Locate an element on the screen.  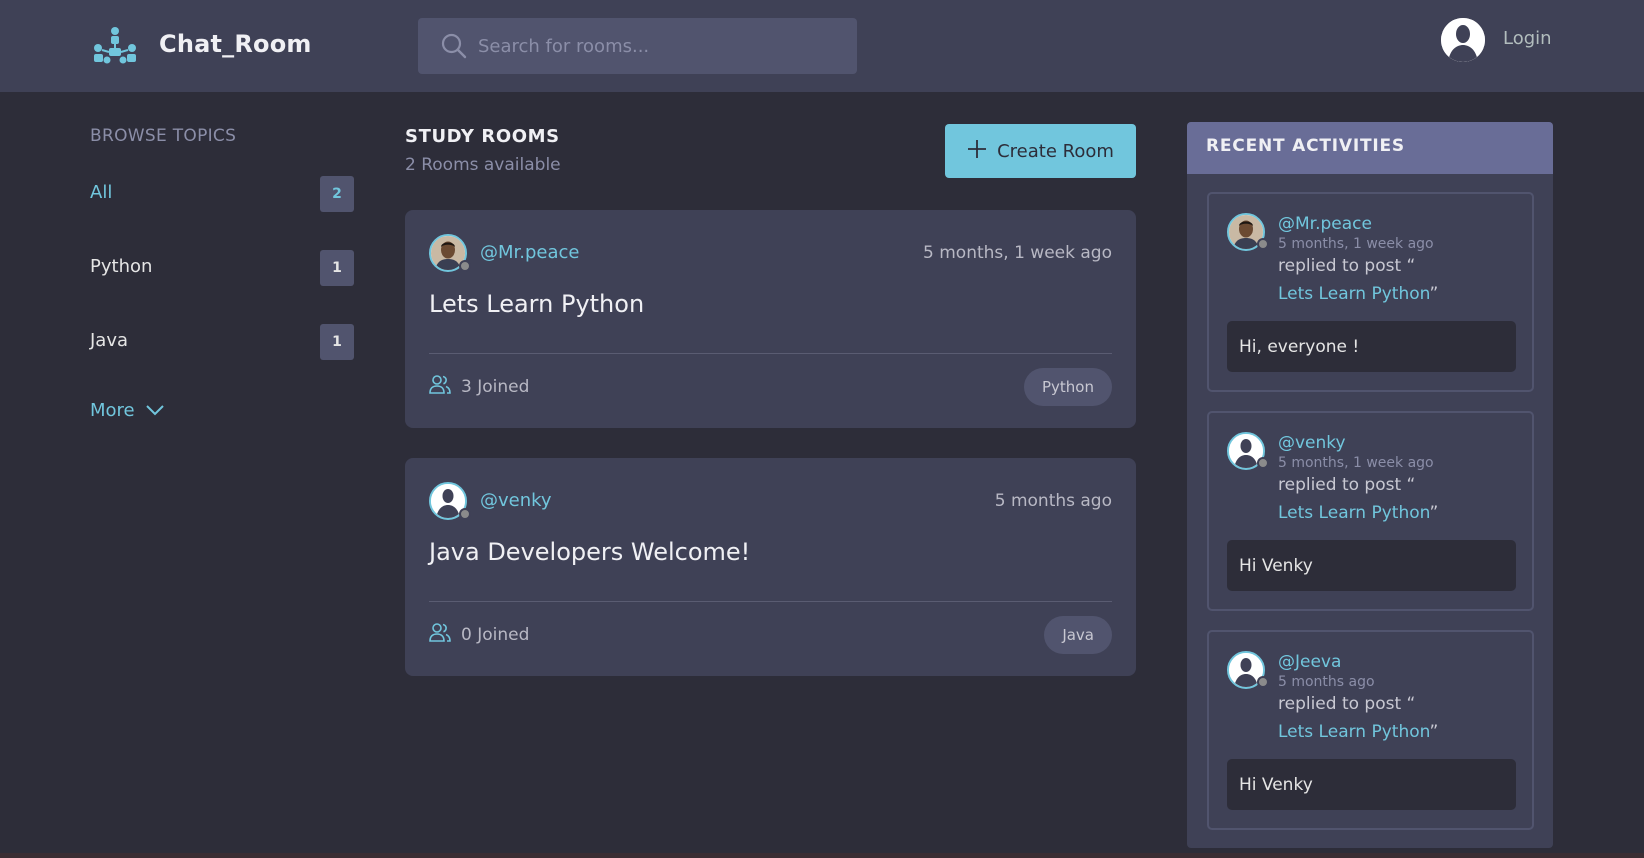
activity-user: @Jeeva is located at coordinates (1309, 662).